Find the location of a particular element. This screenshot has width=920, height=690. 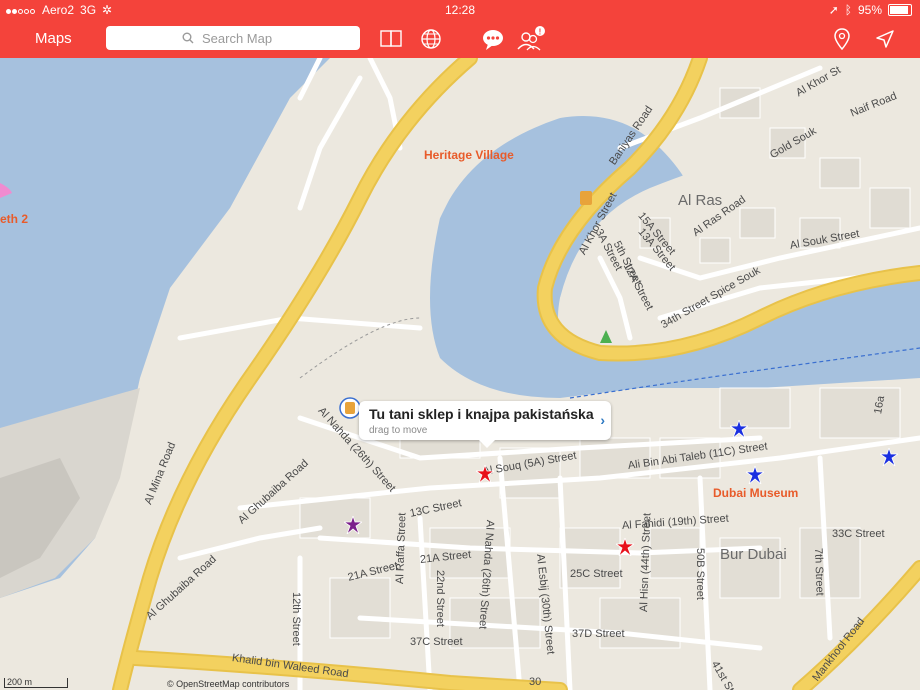

people-alert-icon: ! is located at coordinates (532, 39).